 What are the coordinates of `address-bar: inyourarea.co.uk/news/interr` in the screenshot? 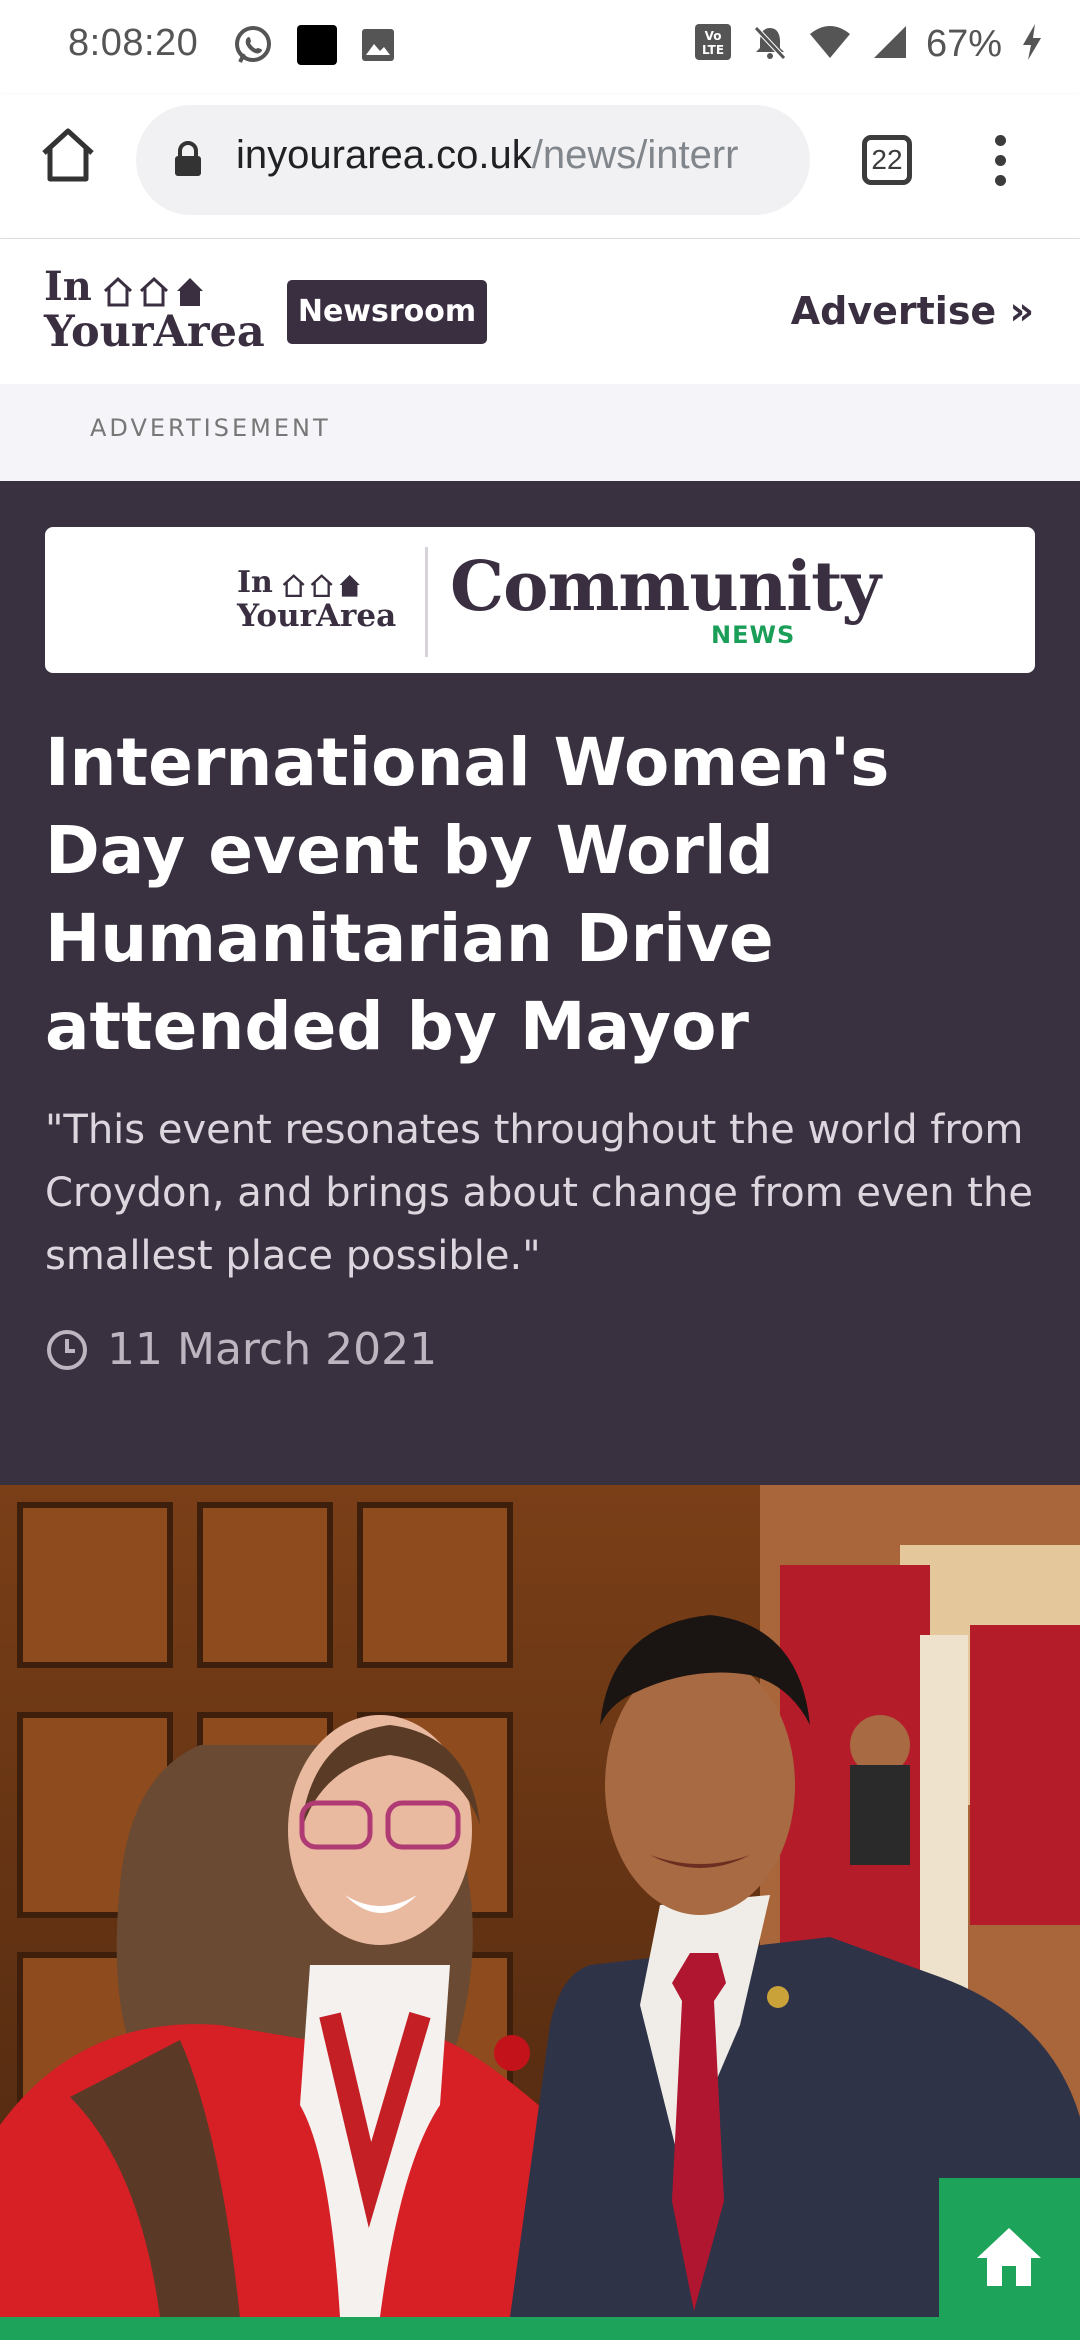 It's located at (473, 160).